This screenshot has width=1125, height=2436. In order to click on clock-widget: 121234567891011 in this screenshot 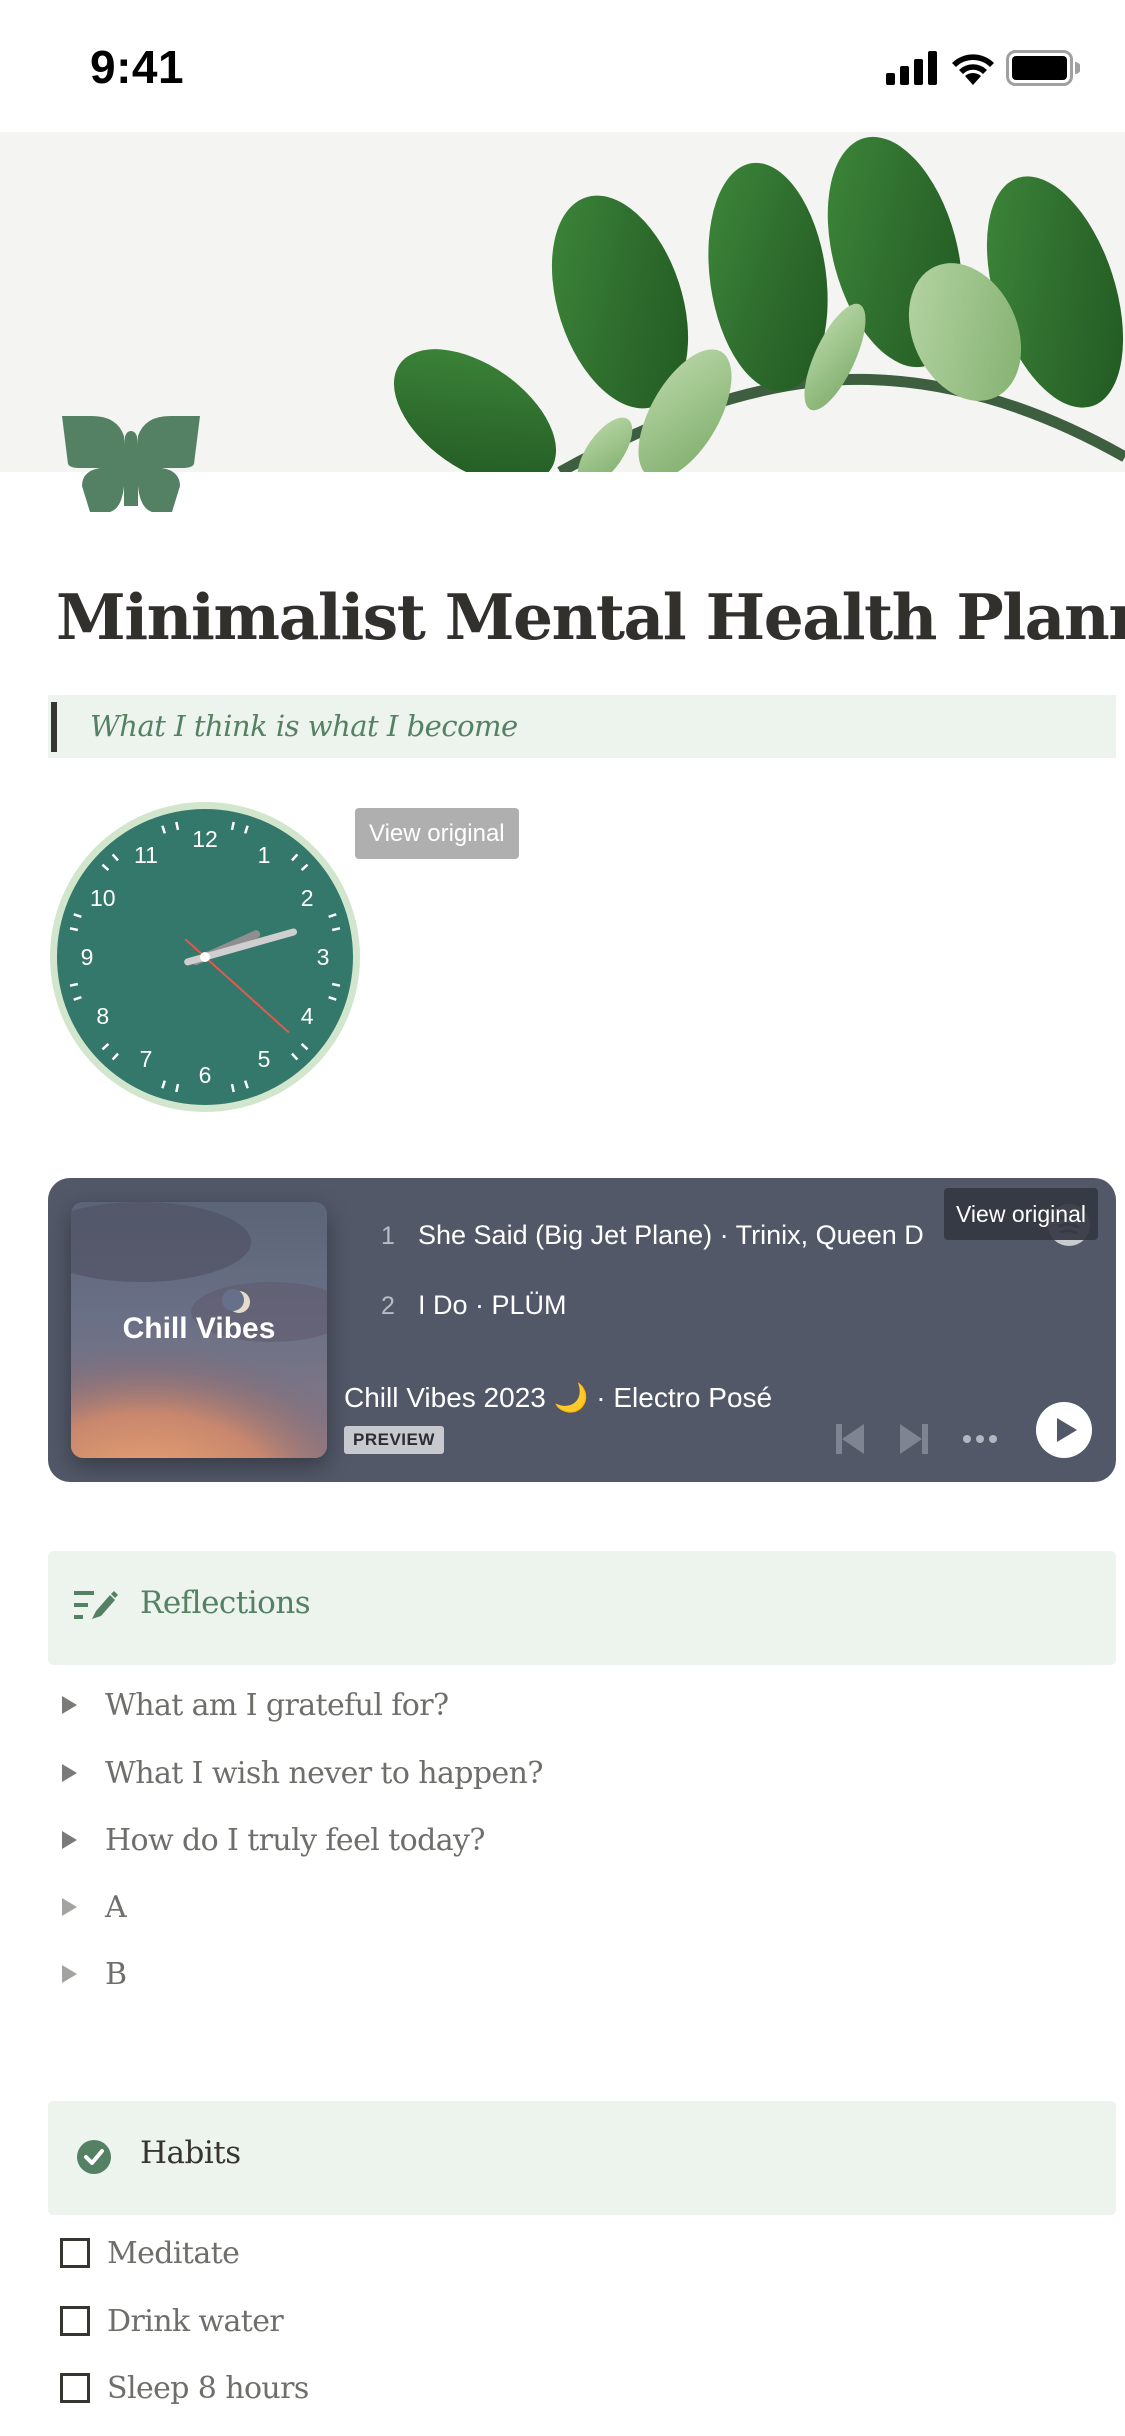, I will do `click(205, 957)`.